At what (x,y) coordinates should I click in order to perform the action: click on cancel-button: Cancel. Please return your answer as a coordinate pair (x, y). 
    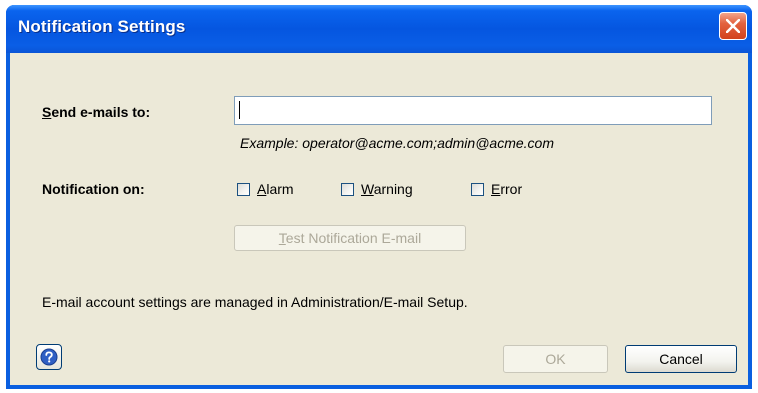
    Looking at the image, I should click on (681, 359).